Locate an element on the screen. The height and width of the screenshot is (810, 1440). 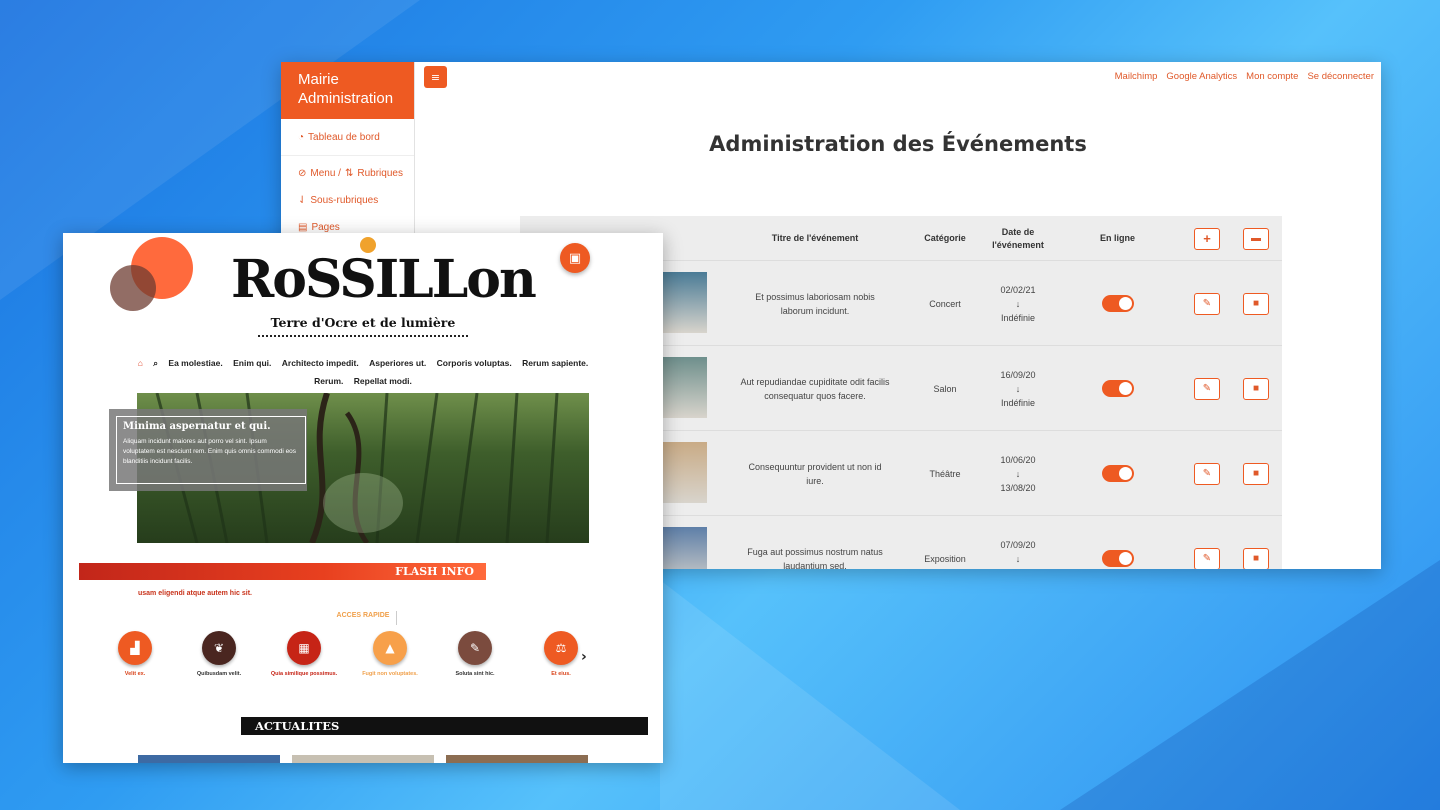
quick-access-item: ⚖ Et eius. is located at coordinates (561, 654).